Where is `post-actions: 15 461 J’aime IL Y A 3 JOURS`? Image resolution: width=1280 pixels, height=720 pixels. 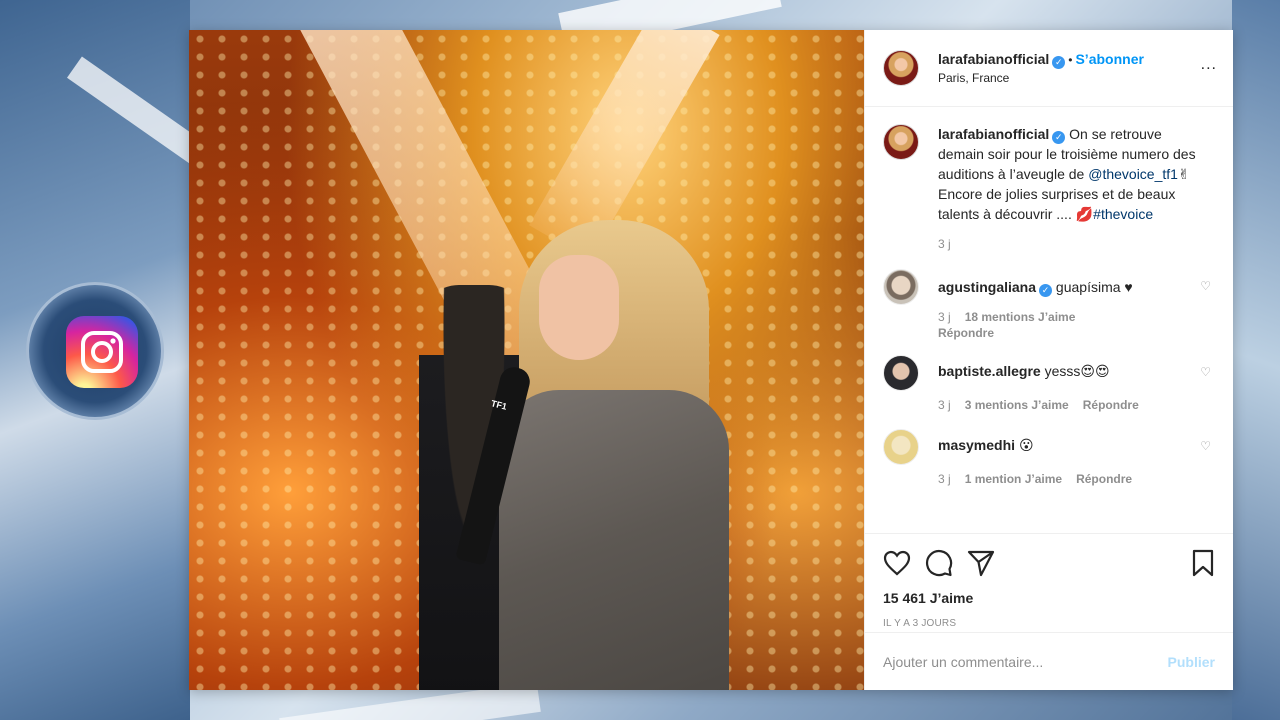
post-actions: 15 461 J’aime IL Y A 3 JOURS is located at coordinates (1049, 581).